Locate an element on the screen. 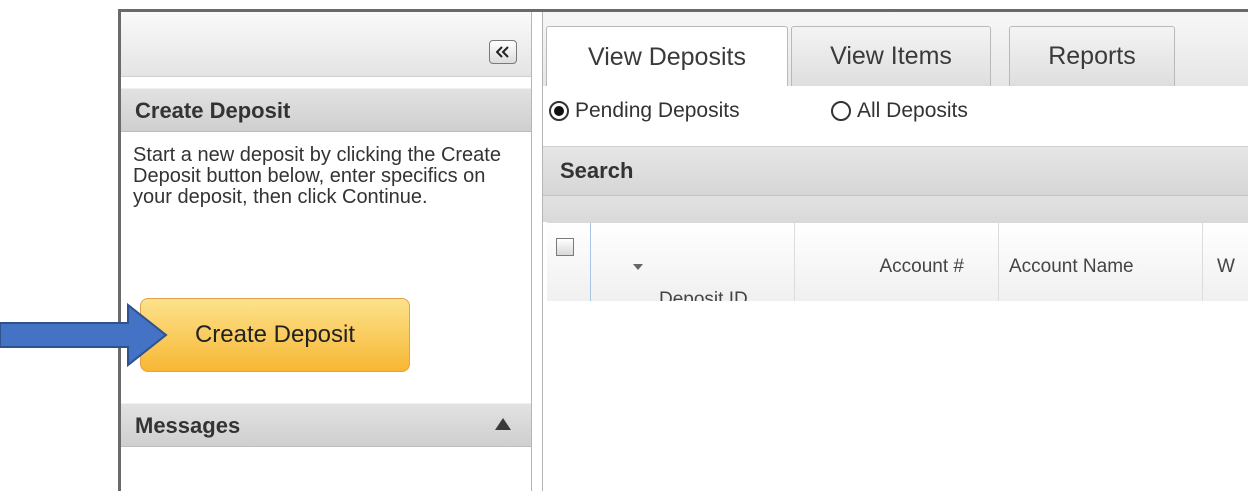 The height and width of the screenshot is (491, 1248). search-title: Search is located at coordinates (597, 170).